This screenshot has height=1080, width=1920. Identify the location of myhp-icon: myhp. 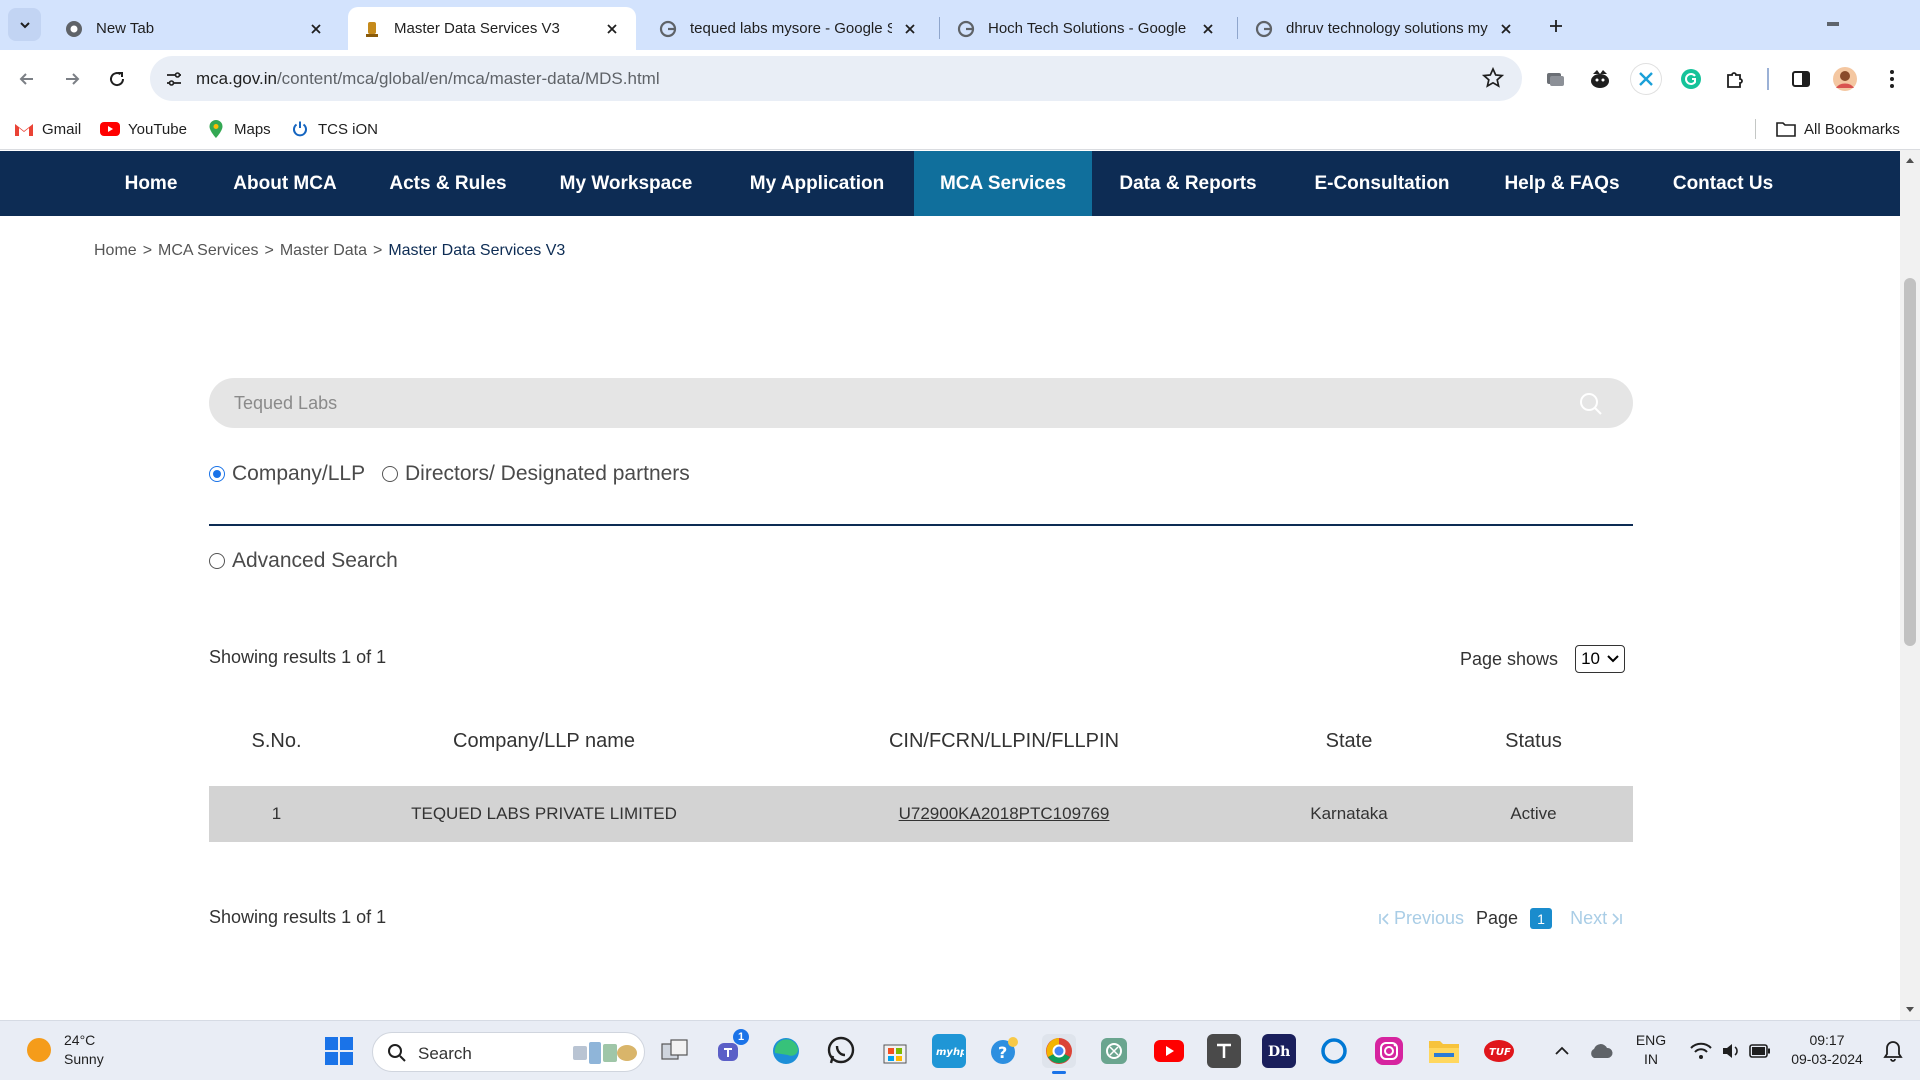
(949, 1051).